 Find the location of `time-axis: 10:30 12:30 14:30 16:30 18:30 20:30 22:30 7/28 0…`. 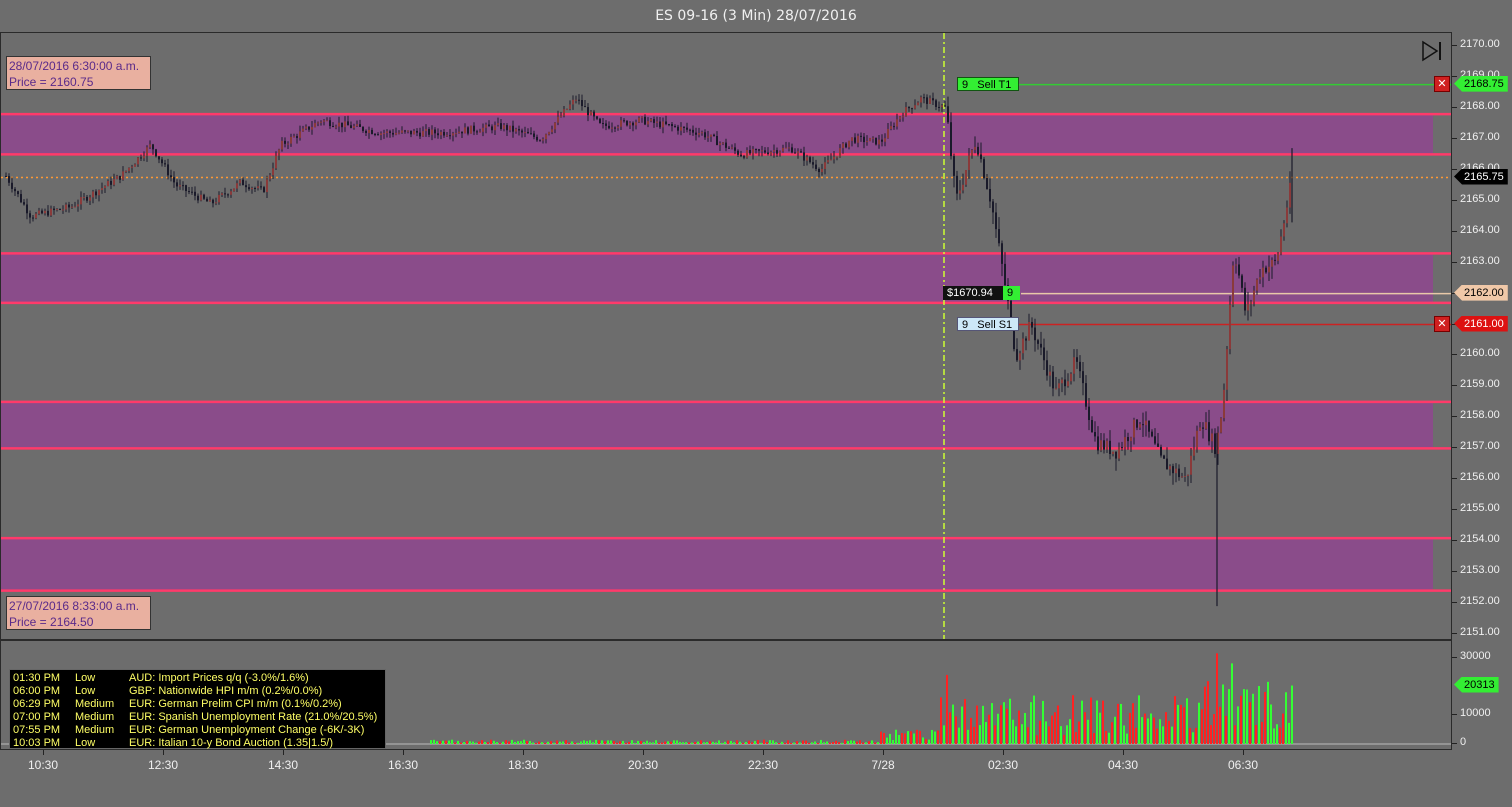

time-axis: 10:30 12:30 14:30 16:30 18:30 20:30 22:30 7/28 0… is located at coordinates (726, 778).